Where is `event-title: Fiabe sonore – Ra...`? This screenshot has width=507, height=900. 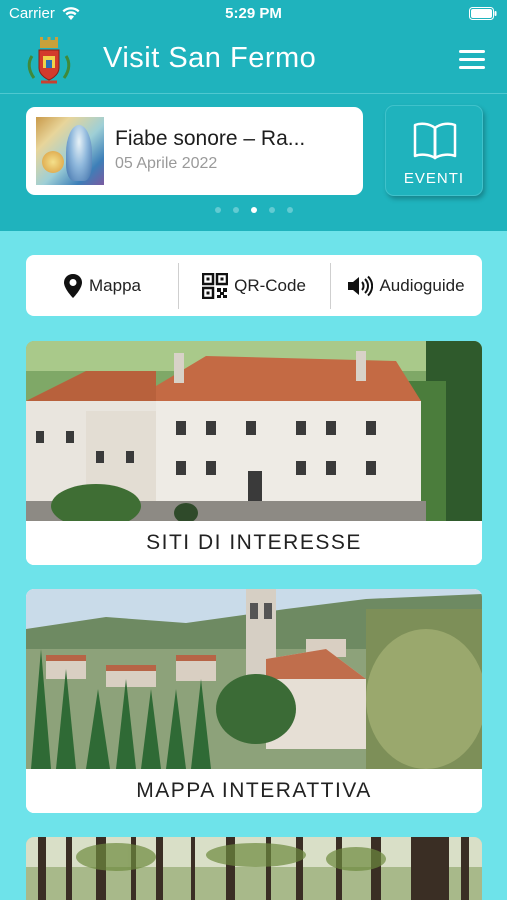 event-title: Fiabe sonore – Ra... is located at coordinates (210, 138).